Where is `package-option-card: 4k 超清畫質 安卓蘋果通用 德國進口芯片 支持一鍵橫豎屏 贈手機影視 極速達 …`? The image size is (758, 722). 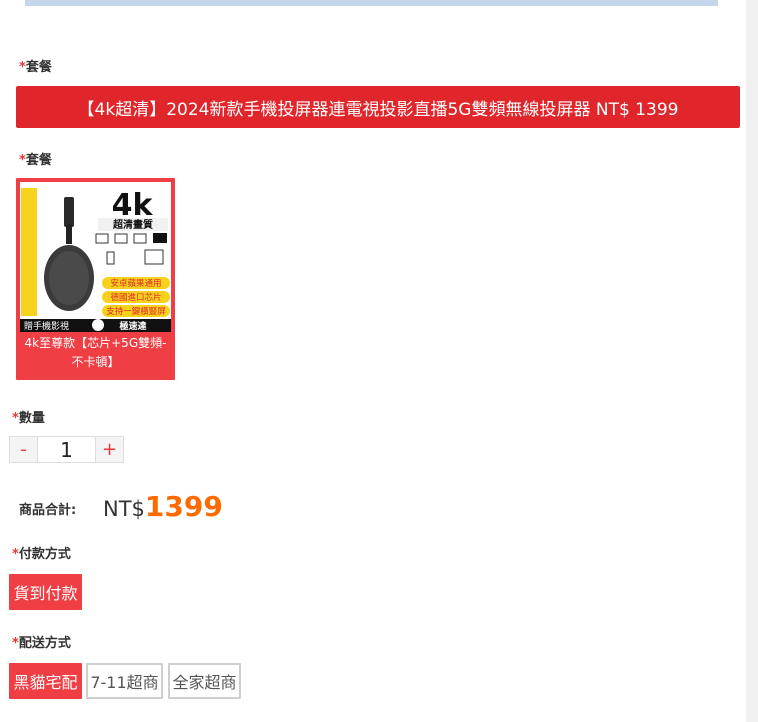
package-option-card: 4k 超清畫質 安卓蘋果通用 德國進口芯片 支持一鍵橫豎屏 贈手機影視 極速達 … is located at coordinates (95, 279).